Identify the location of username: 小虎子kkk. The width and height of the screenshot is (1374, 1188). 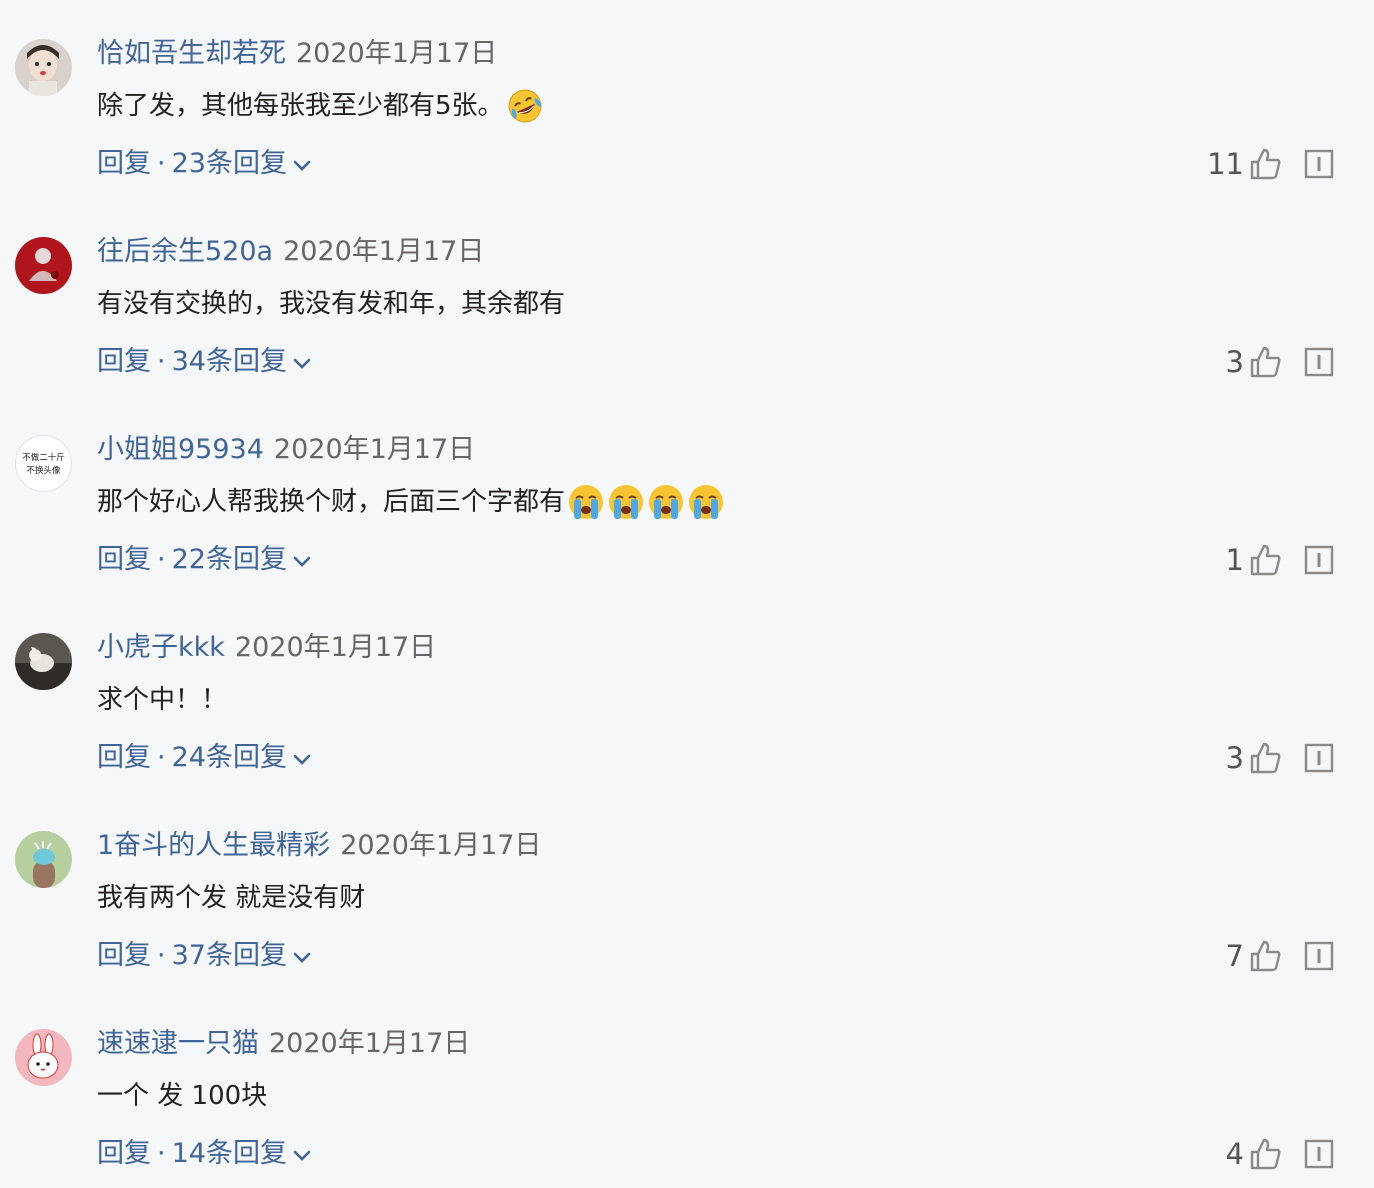
(161, 647).